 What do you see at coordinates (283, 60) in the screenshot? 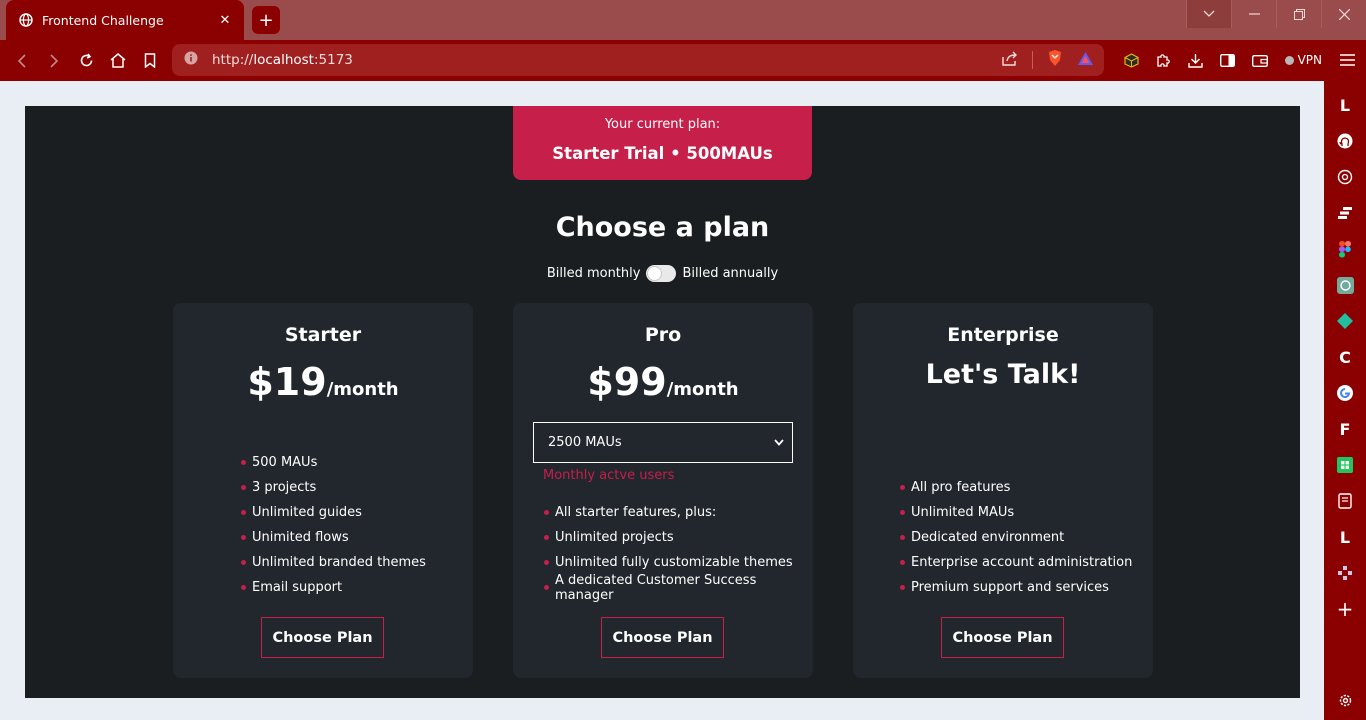
I see `url-host: localhost` at bounding box center [283, 60].